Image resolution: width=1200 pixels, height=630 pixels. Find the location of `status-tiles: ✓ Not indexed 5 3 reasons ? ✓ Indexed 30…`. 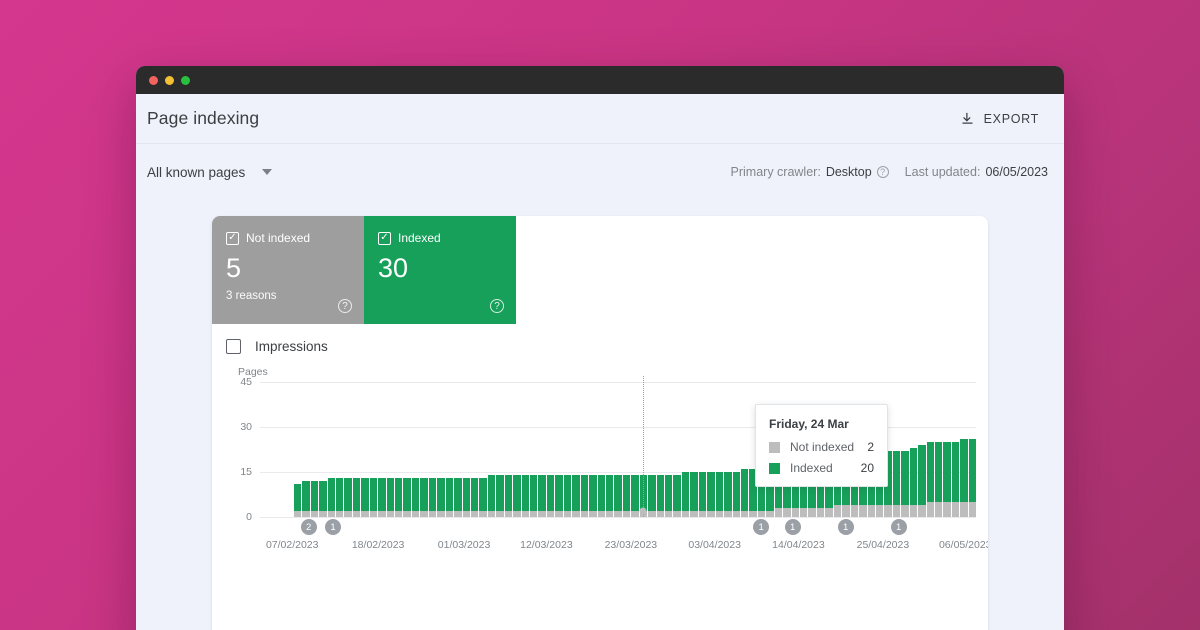

status-tiles: ✓ Not indexed 5 3 reasons ? ✓ Indexed 30… is located at coordinates (600, 270).